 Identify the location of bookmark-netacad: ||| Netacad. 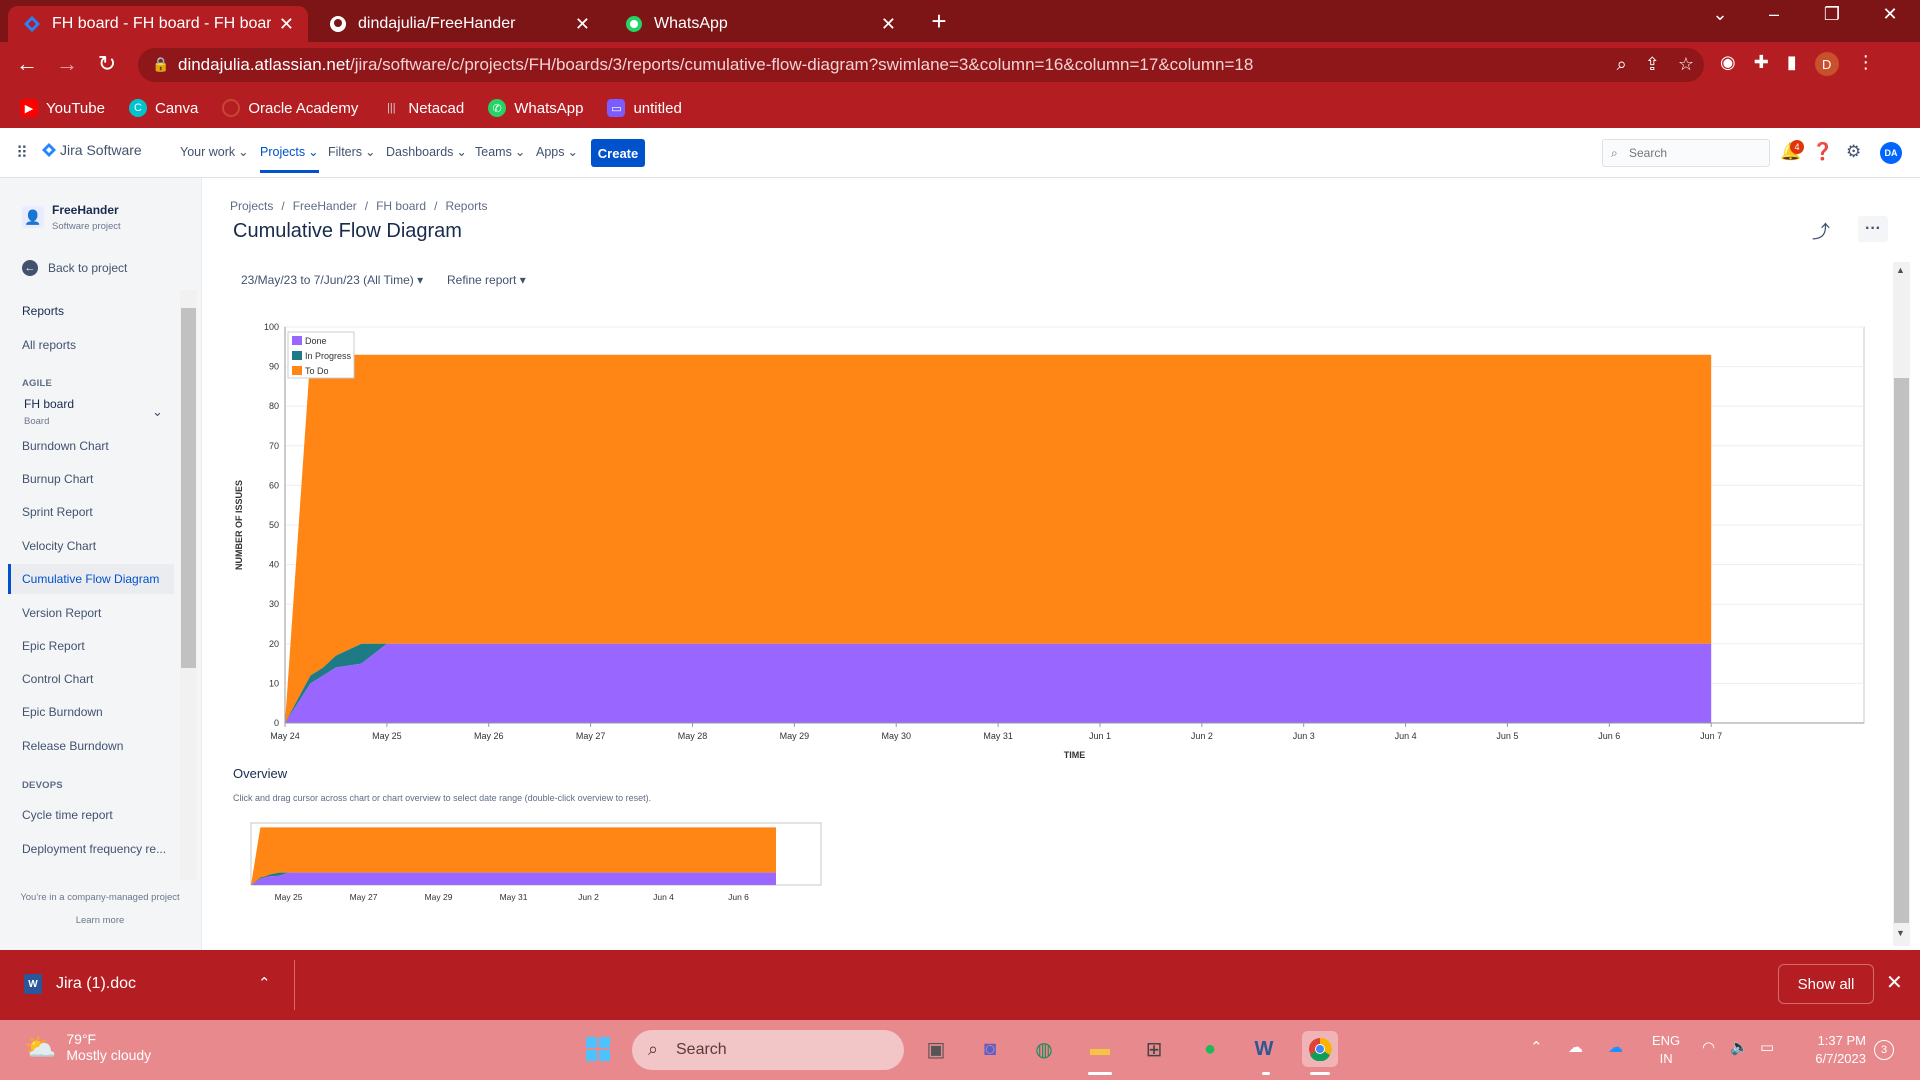
(423, 108).